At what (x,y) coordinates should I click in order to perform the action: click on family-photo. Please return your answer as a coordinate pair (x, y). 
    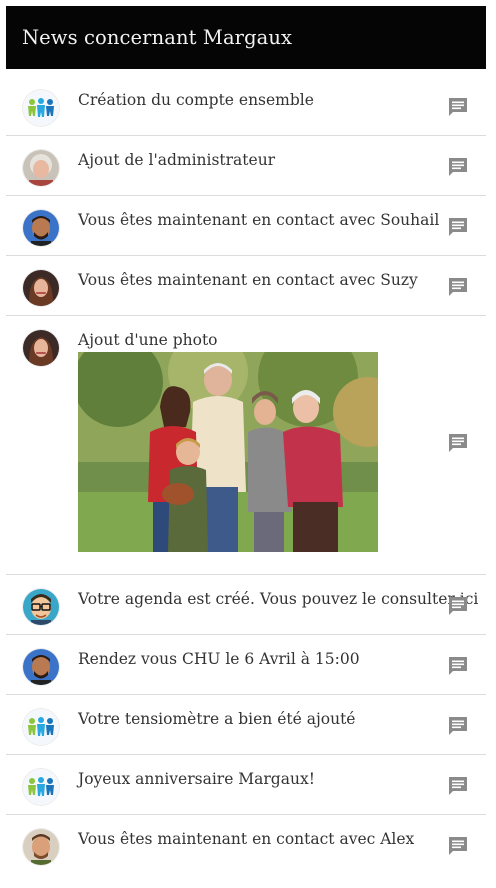
    Looking at the image, I should click on (228, 452).